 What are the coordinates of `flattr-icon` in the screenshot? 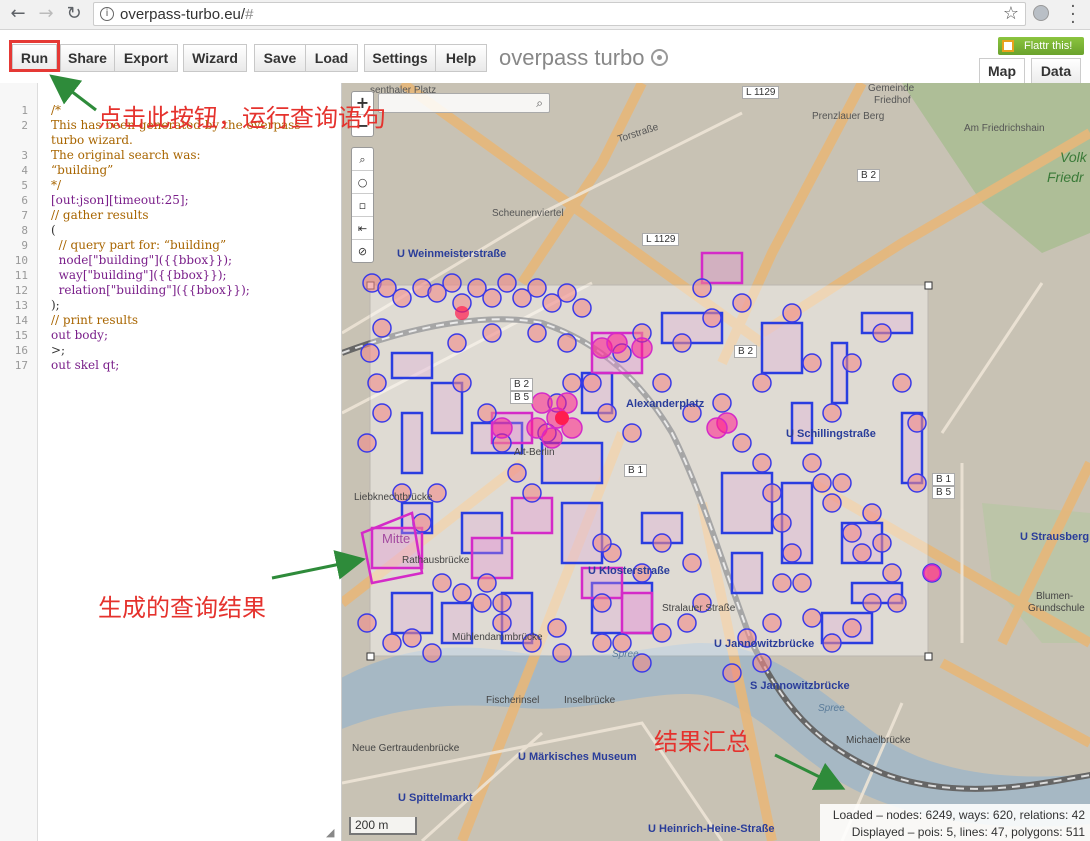 It's located at (1008, 46).